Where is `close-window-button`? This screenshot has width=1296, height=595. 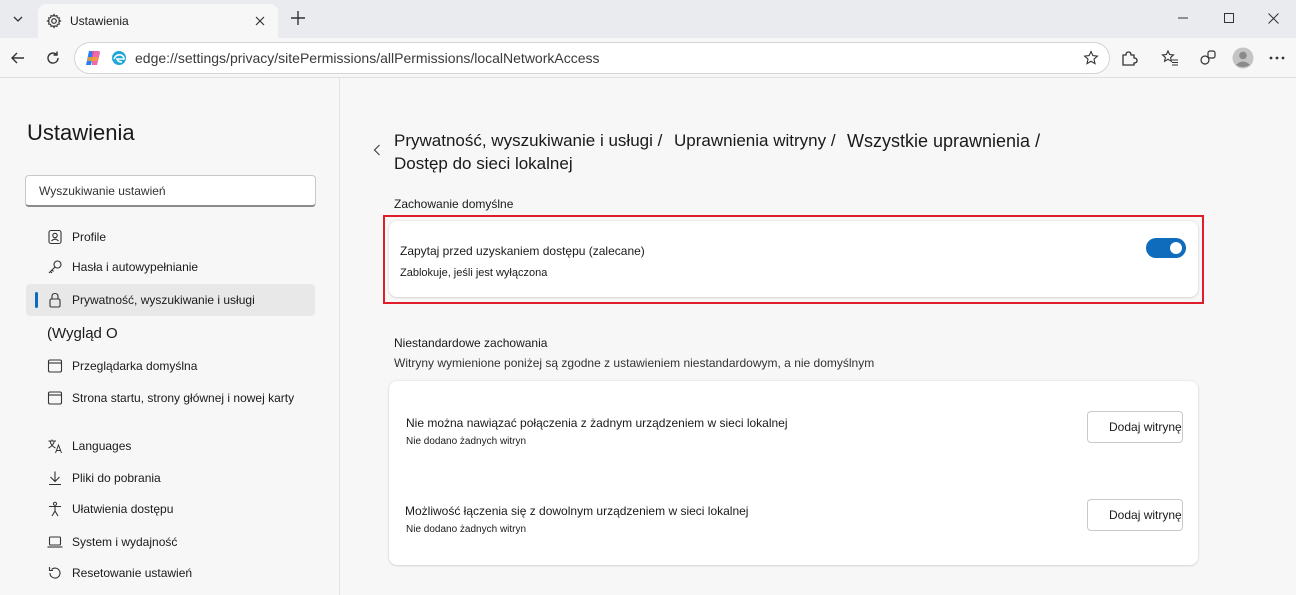 close-window-button is located at coordinates (1273, 18).